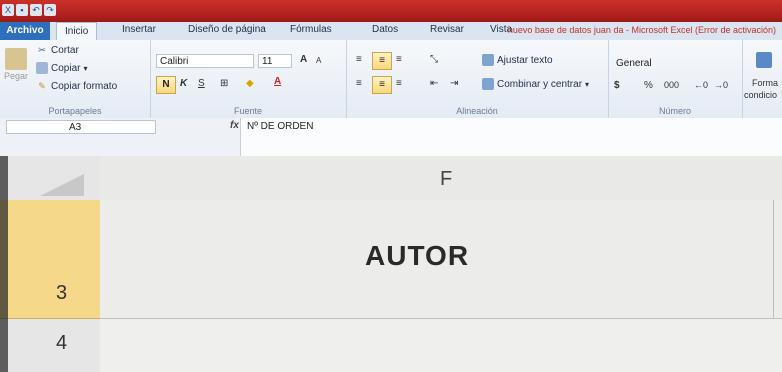  Describe the element at coordinates (4, 264) in the screenshot. I see `screen-bezel` at that location.